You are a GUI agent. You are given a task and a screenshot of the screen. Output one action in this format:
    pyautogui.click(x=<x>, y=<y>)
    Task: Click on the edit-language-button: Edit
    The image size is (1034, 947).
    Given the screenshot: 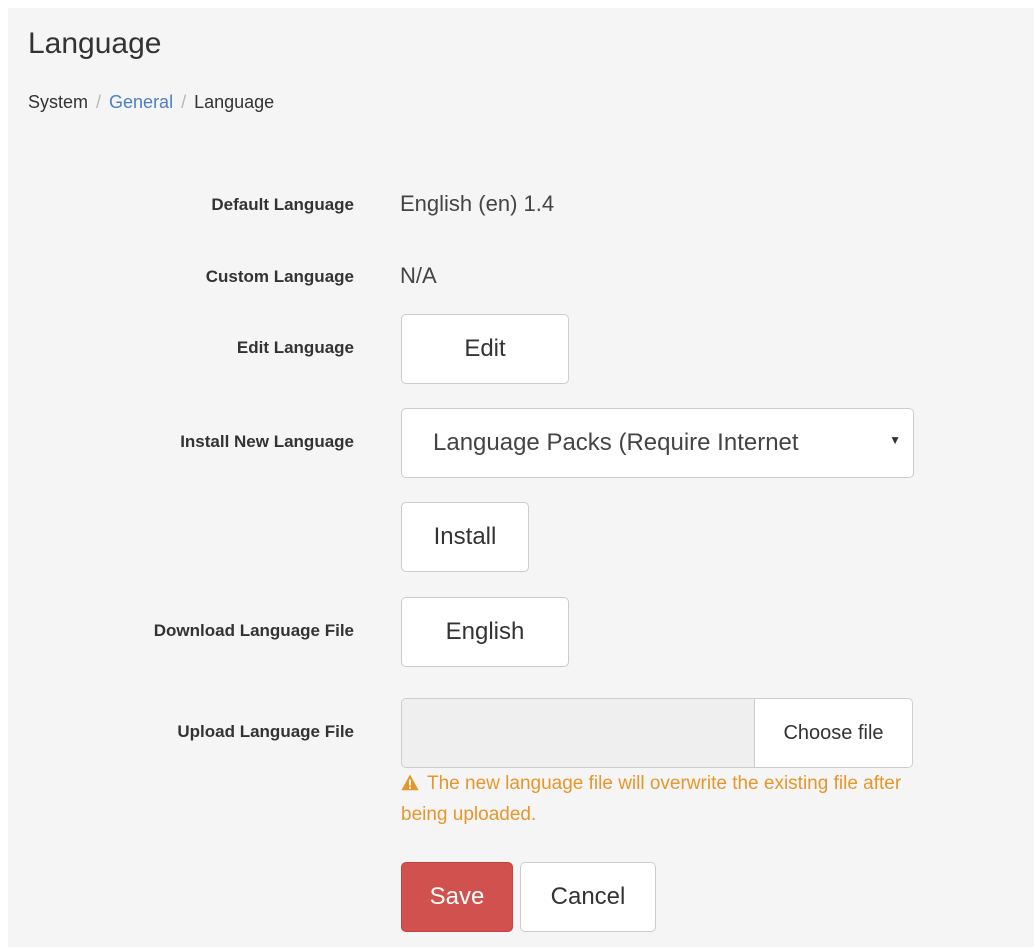 What is the action you would take?
    pyautogui.click(x=485, y=349)
    